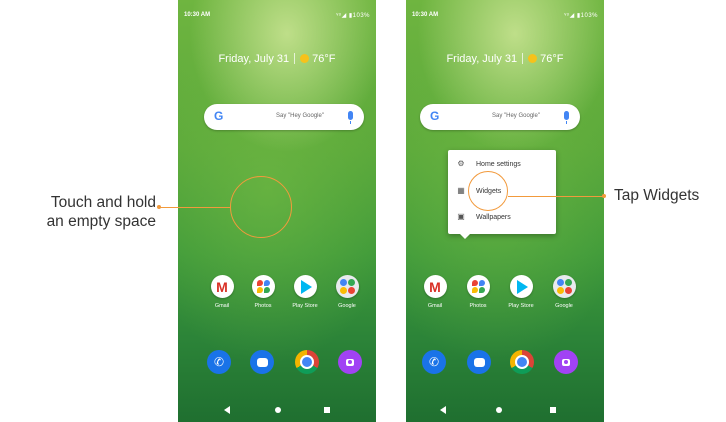 This screenshot has height=422, width=726. I want to click on wallpapers-icon: ▣, so click(461, 216).